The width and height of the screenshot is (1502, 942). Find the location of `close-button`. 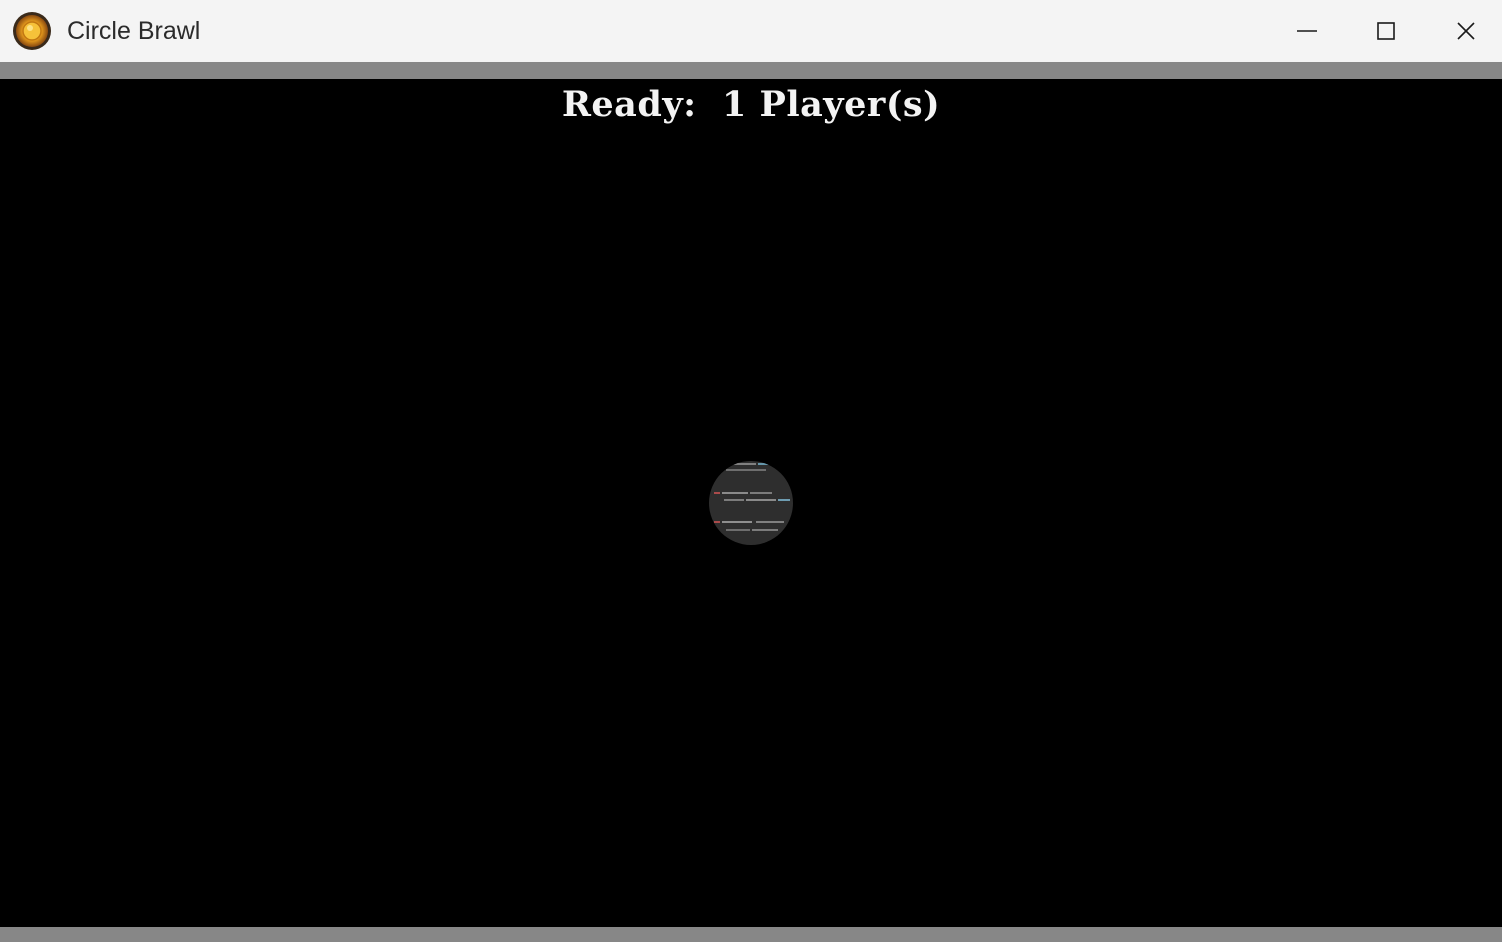

close-button is located at coordinates (1464, 31).